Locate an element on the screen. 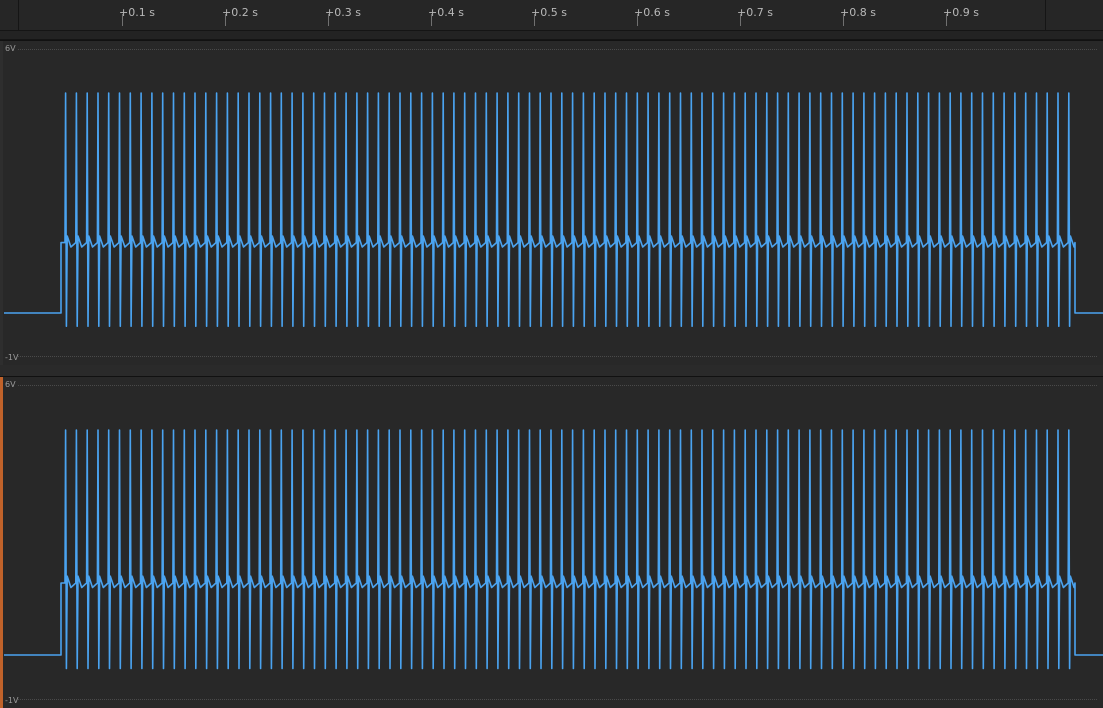 The height and width of the screenshot is (708, 1103). time-tick-label: +0.7 s is located at coordinates (755, 12).